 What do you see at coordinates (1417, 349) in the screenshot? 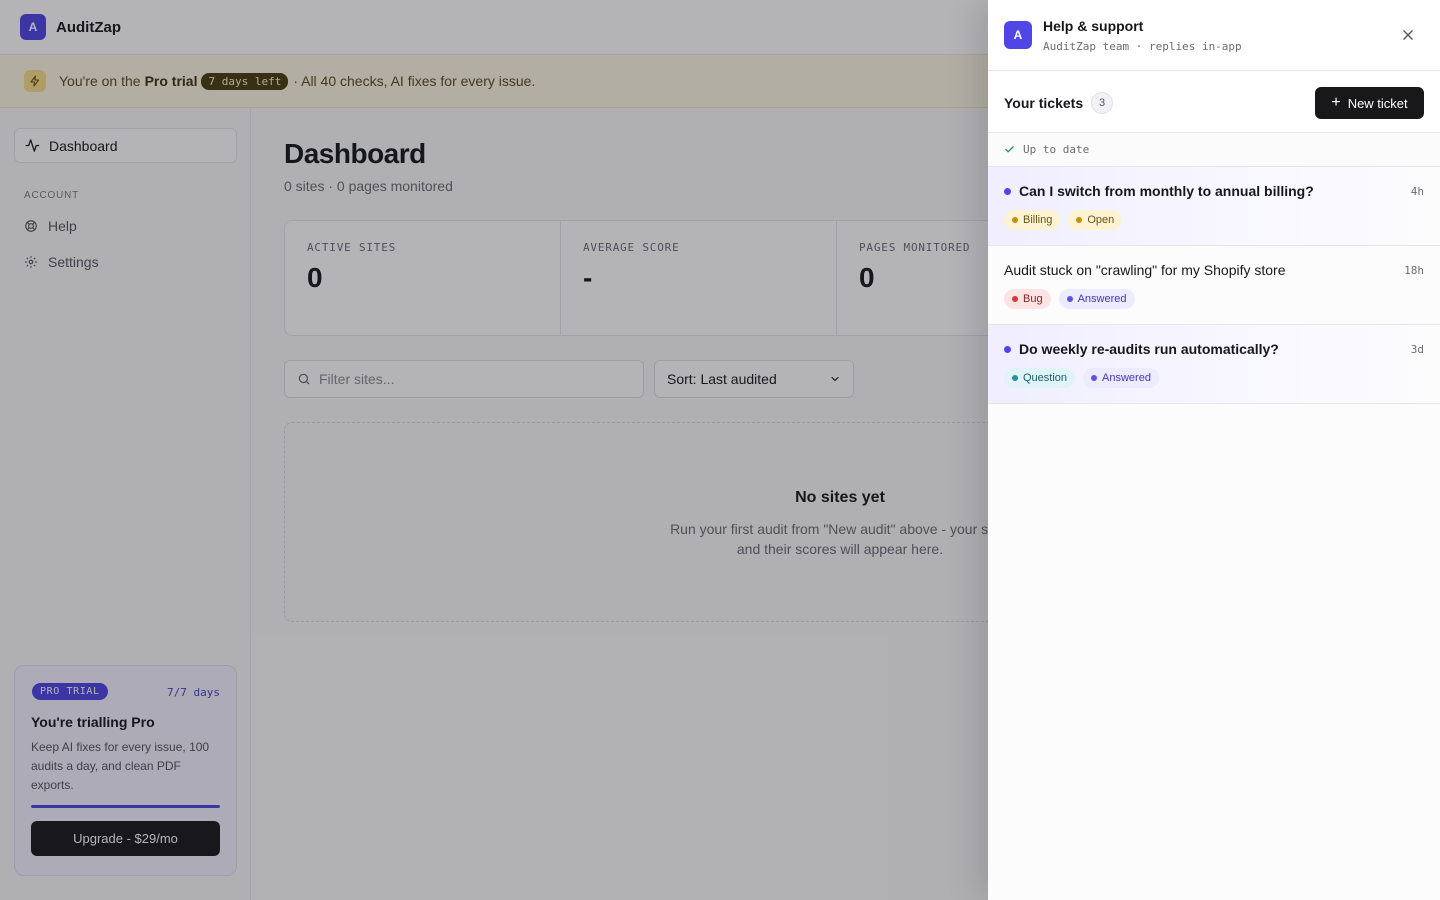
I see `ticket-time: 3d` at bounding box center [1417, 349].